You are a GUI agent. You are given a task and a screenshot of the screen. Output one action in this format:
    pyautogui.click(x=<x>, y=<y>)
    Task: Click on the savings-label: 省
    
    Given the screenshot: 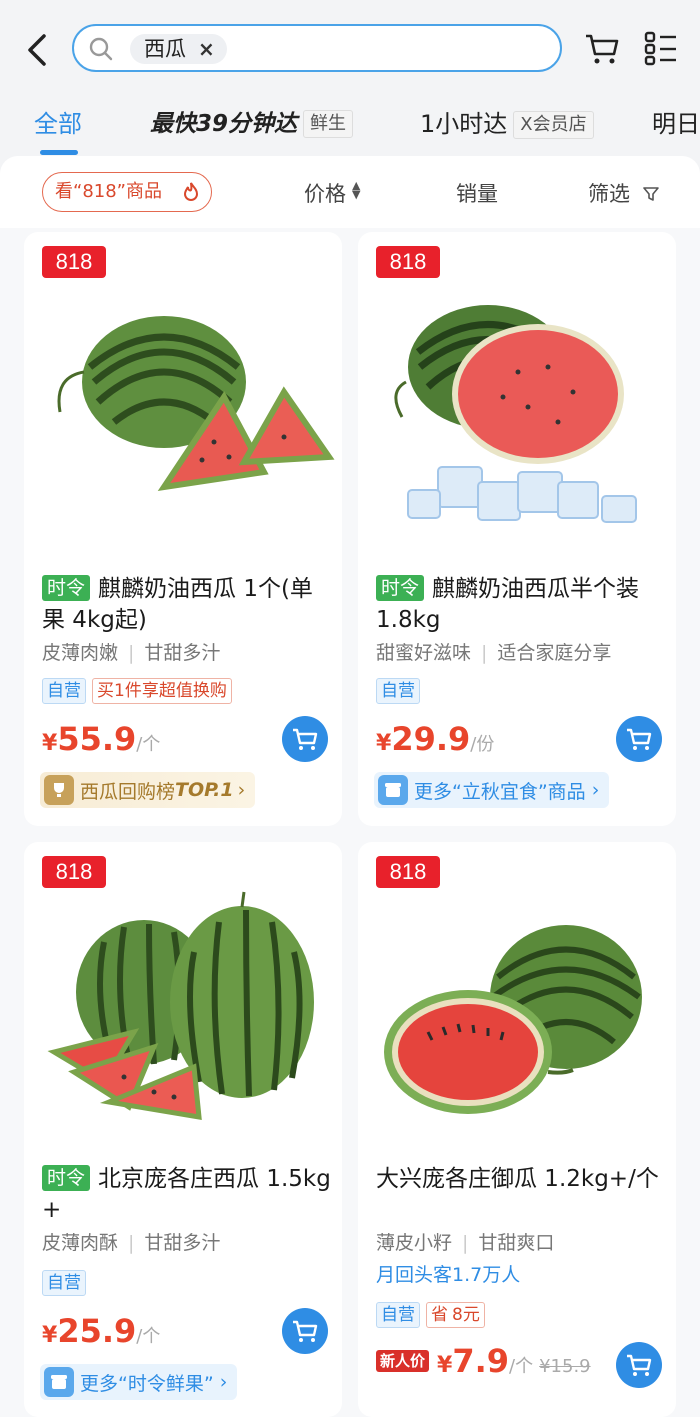 What is the action you would take?
    pyautogui.click(x=439, y=1315)
    